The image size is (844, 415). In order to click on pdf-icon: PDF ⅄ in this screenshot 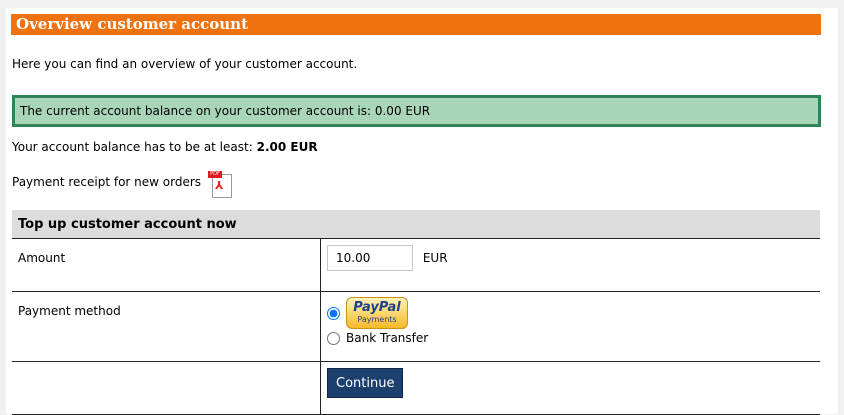, I will do `click(220, 184)`.